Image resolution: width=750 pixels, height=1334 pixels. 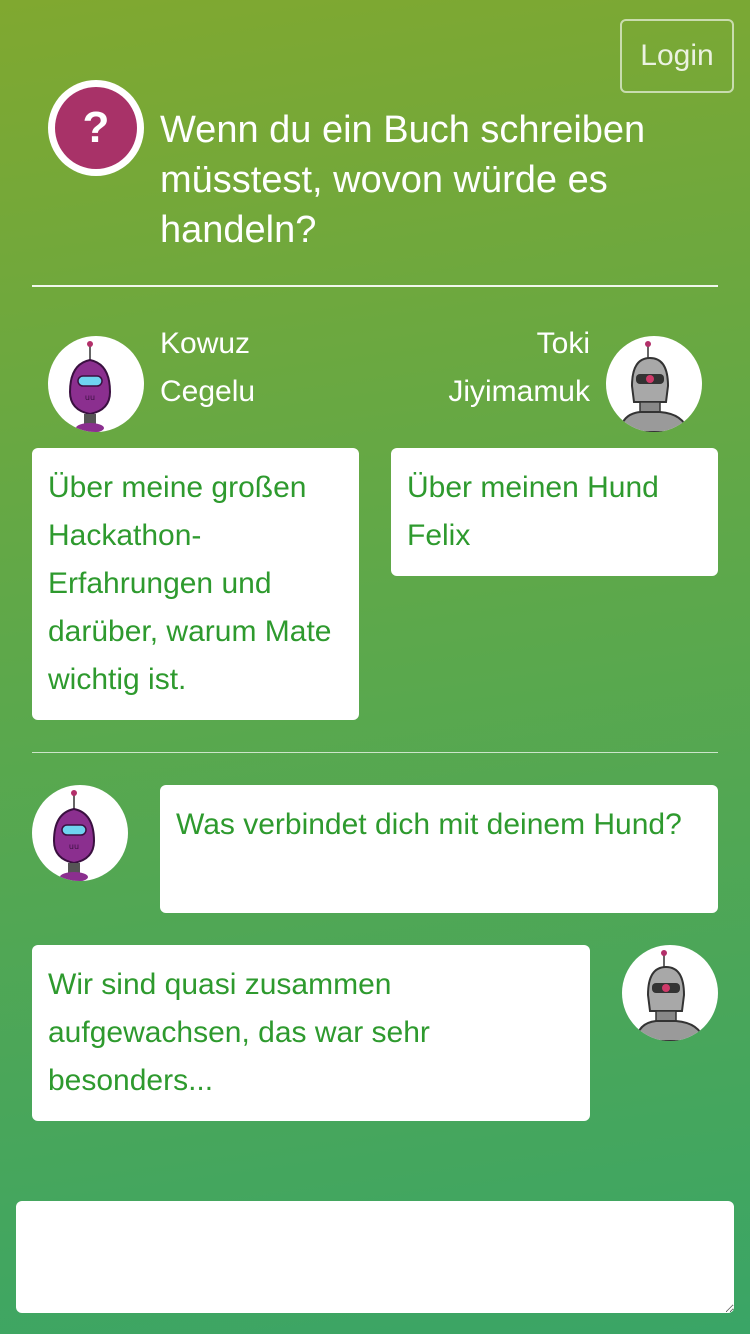 What do you see at coordinates (519, 391) in the screenshot?
I see `player2-last-name: Jiyimamuk` at bounding box center [519, 391].